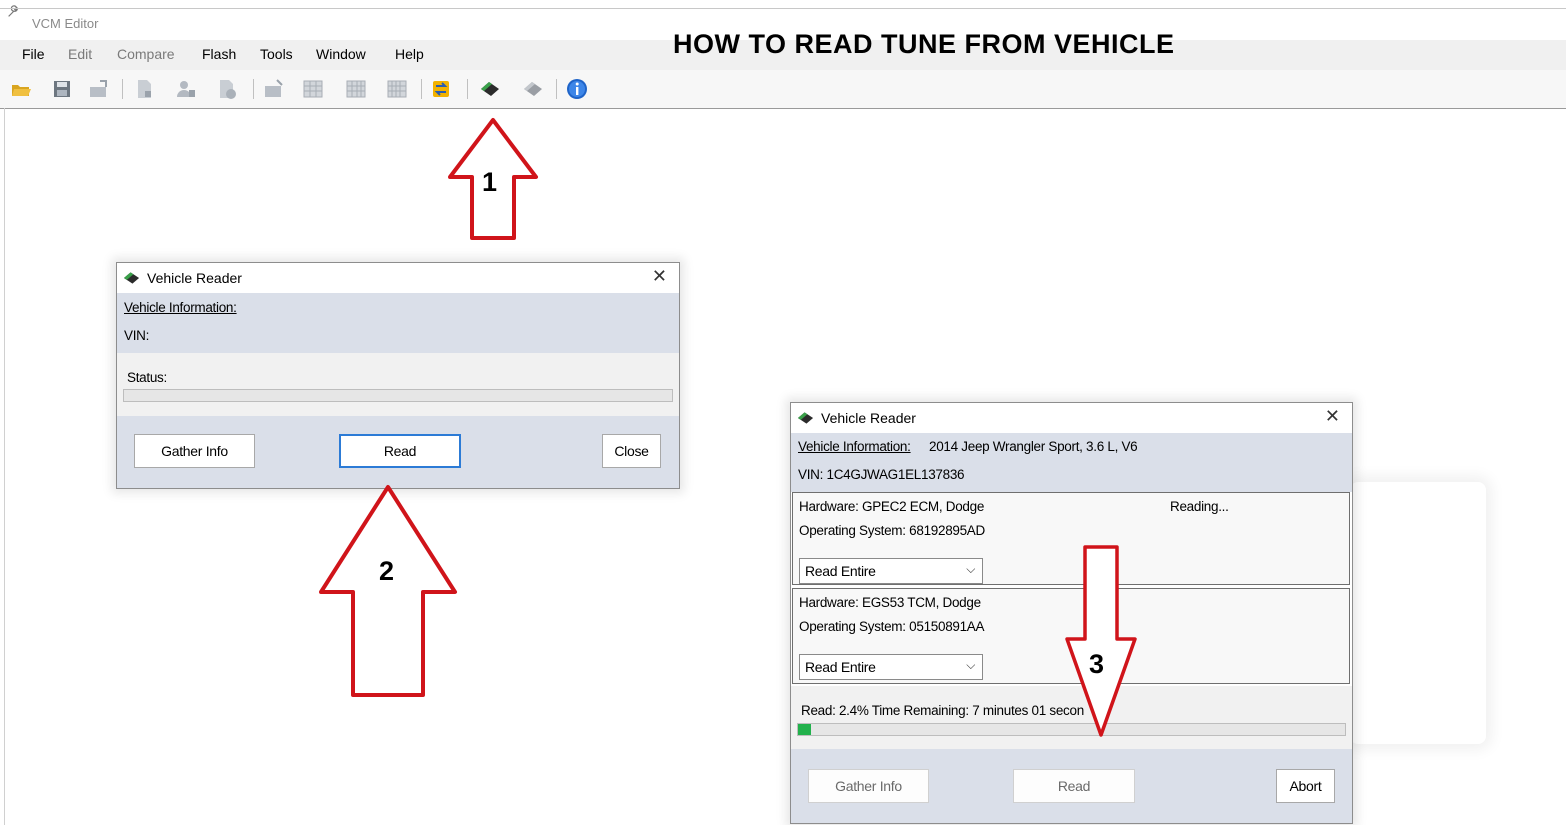  What do you see at coordinates (356, 89) in the screenshot?
I see `table-grid-icon` at bounding box center [356, 89].